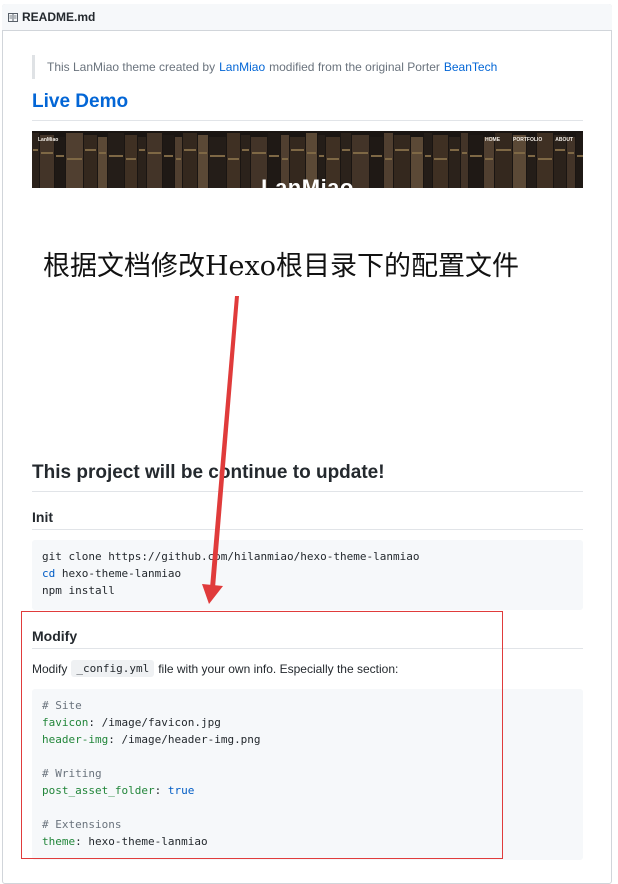  What do you see at coordinates (118, 573) in the screenshot?
I see `code-cd-path: hexo-theme-lanmiao` at bounding box center [118, 573].